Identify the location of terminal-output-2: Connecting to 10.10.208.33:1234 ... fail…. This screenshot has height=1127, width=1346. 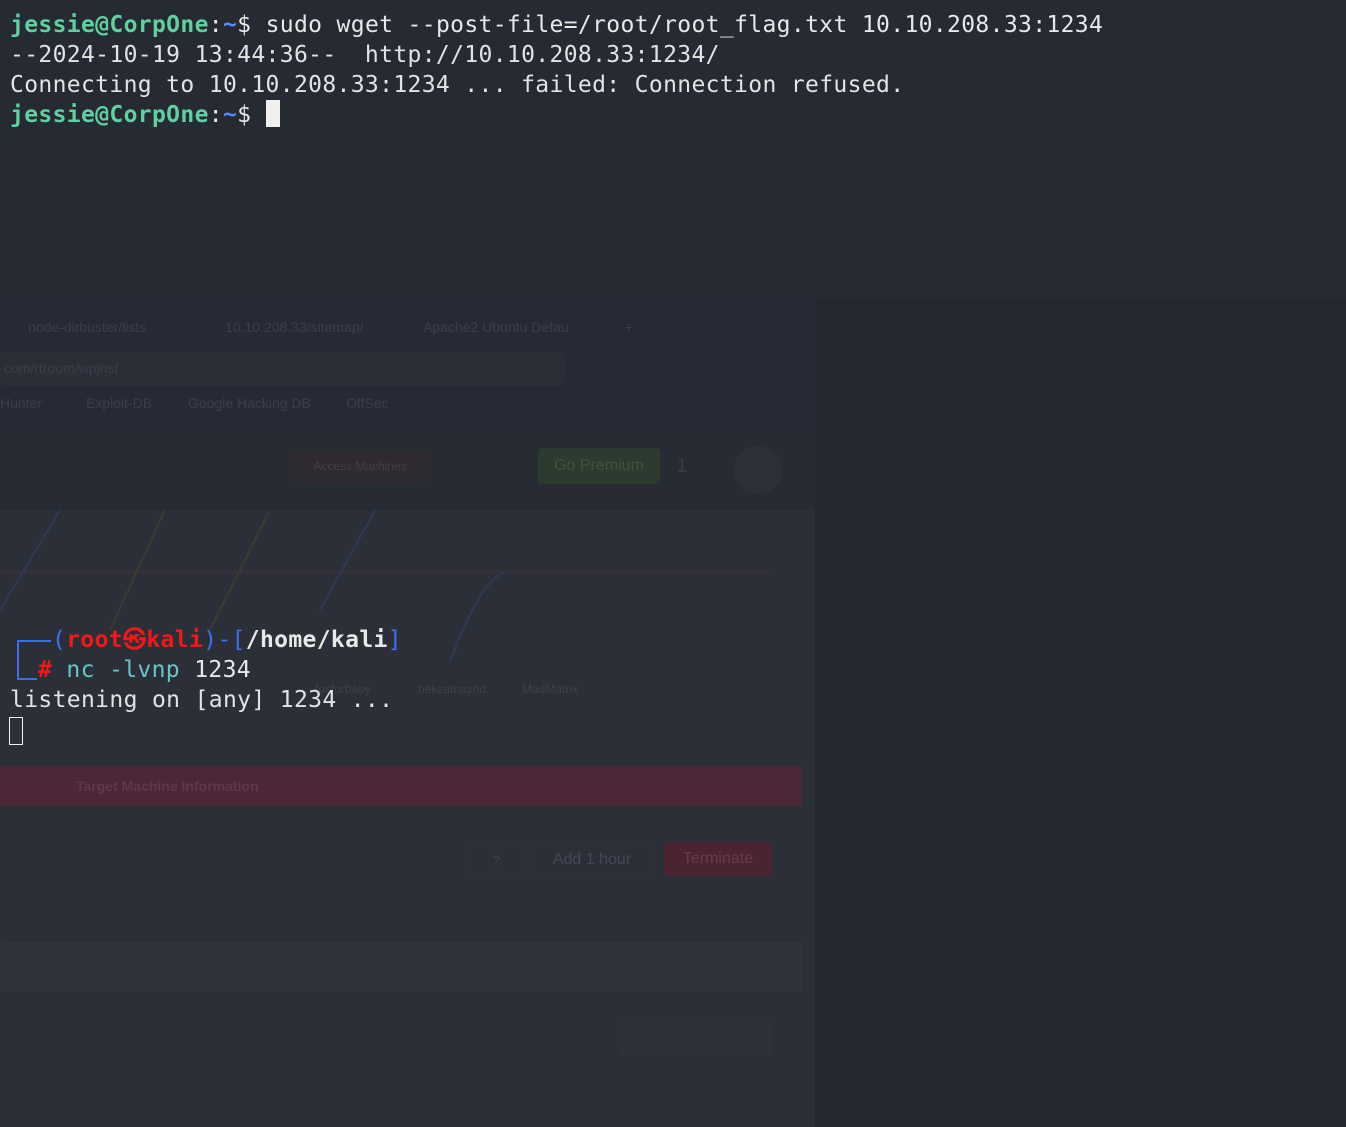
(457, 85).